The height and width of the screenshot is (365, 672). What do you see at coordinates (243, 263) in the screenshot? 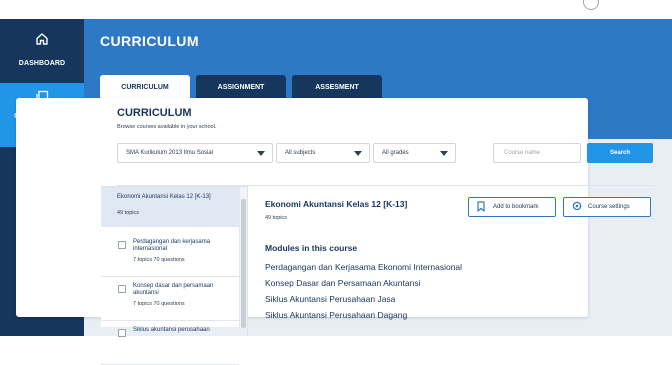
I see `scrollbar-thumb` at bounding box center [243, 263].